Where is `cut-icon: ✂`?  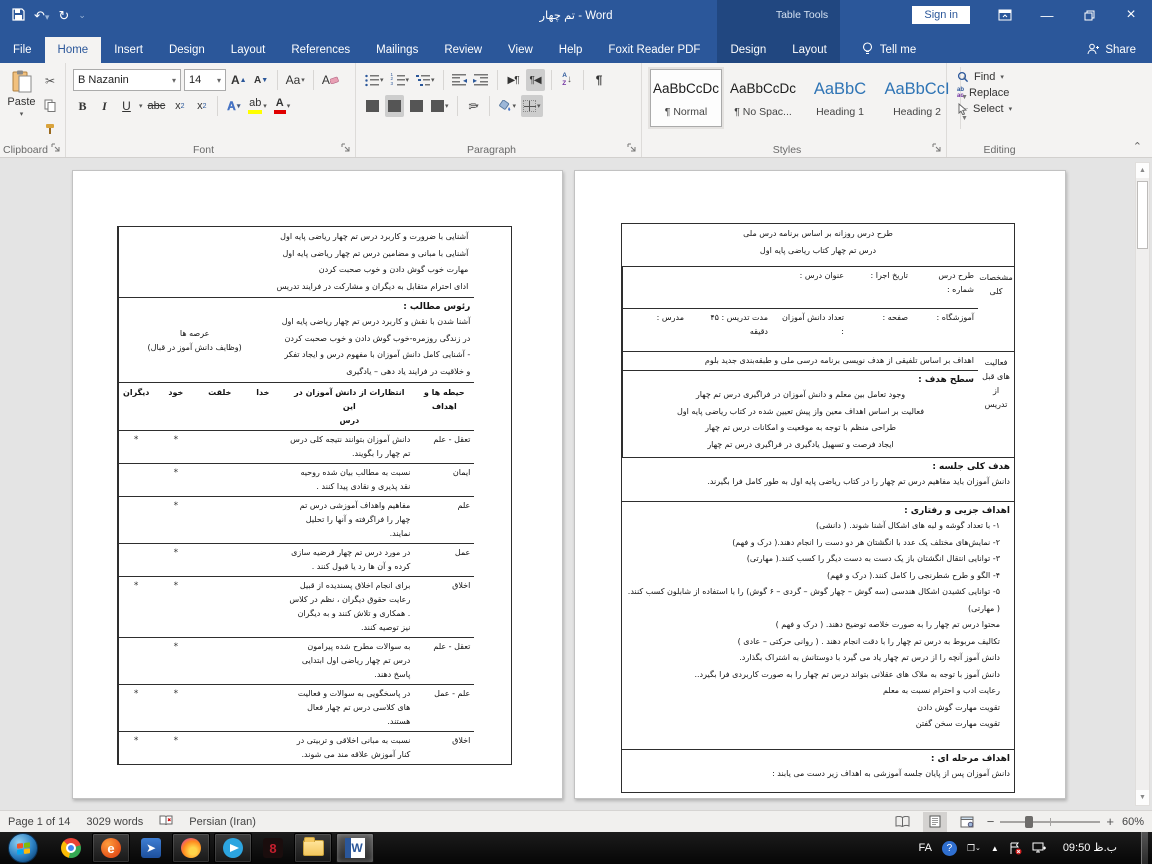 cut-icon: ✂ is located at coordinates (50, 81).